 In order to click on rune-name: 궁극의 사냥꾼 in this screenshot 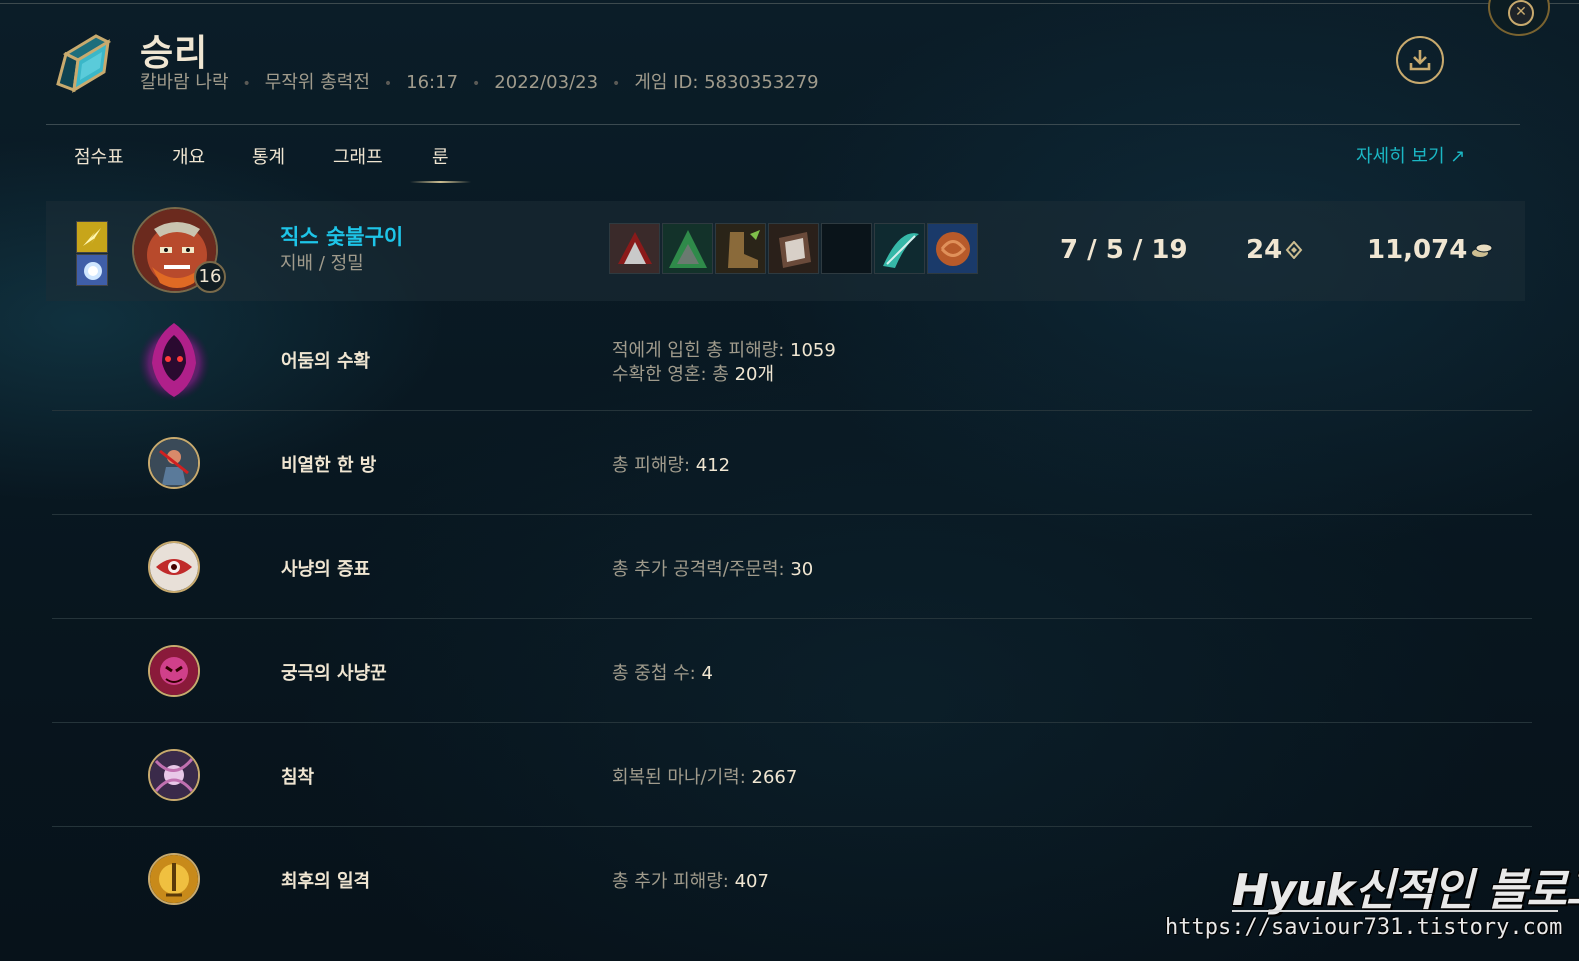, I will do `click(334, 673)`.